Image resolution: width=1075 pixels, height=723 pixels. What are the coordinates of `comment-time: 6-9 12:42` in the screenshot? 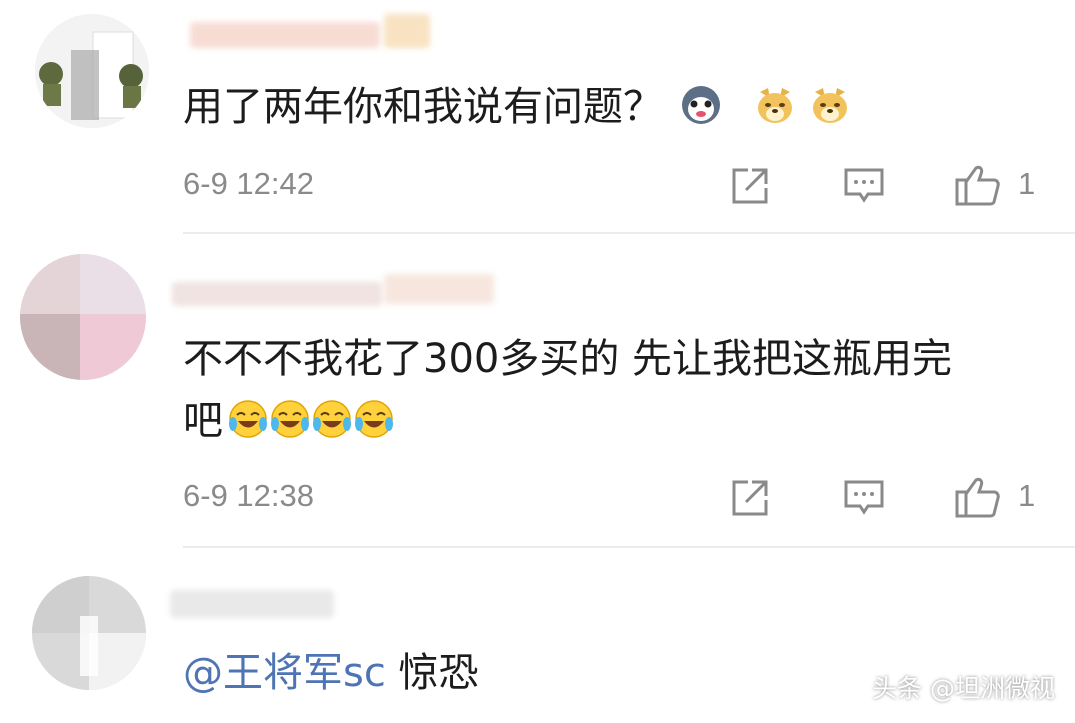 It's located at (248, 183).